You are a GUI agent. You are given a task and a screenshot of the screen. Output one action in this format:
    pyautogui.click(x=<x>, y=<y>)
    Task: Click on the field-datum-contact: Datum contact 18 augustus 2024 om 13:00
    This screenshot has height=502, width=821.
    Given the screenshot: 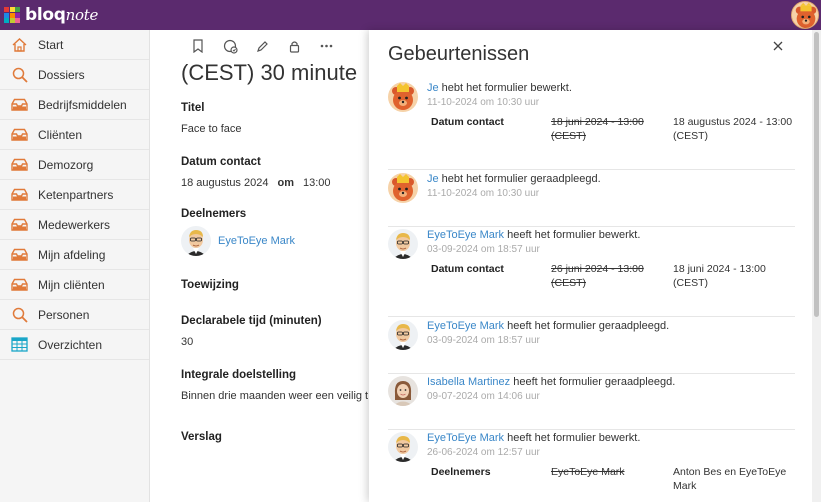 What is the action you would take?
    pyautogui.click(x=256, y=172)
    